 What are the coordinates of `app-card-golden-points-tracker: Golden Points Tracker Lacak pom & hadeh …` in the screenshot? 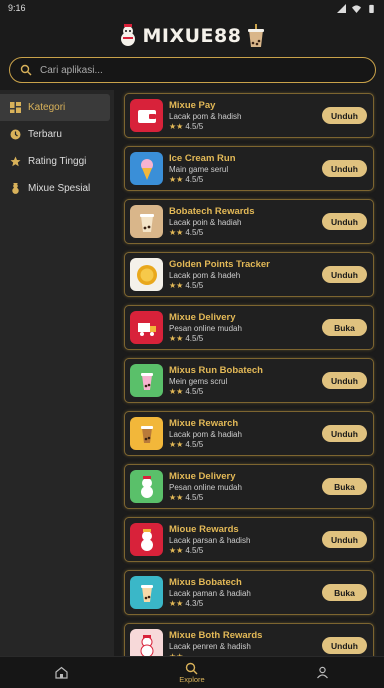 It's located at (249, 274).